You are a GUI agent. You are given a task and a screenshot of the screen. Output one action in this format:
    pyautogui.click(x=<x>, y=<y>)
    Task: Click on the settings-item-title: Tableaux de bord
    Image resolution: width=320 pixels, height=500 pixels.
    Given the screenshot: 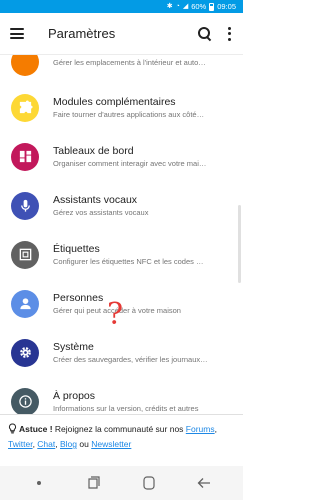 What is the action you would take?
    pyautogui.click(x=93, y=151)
    